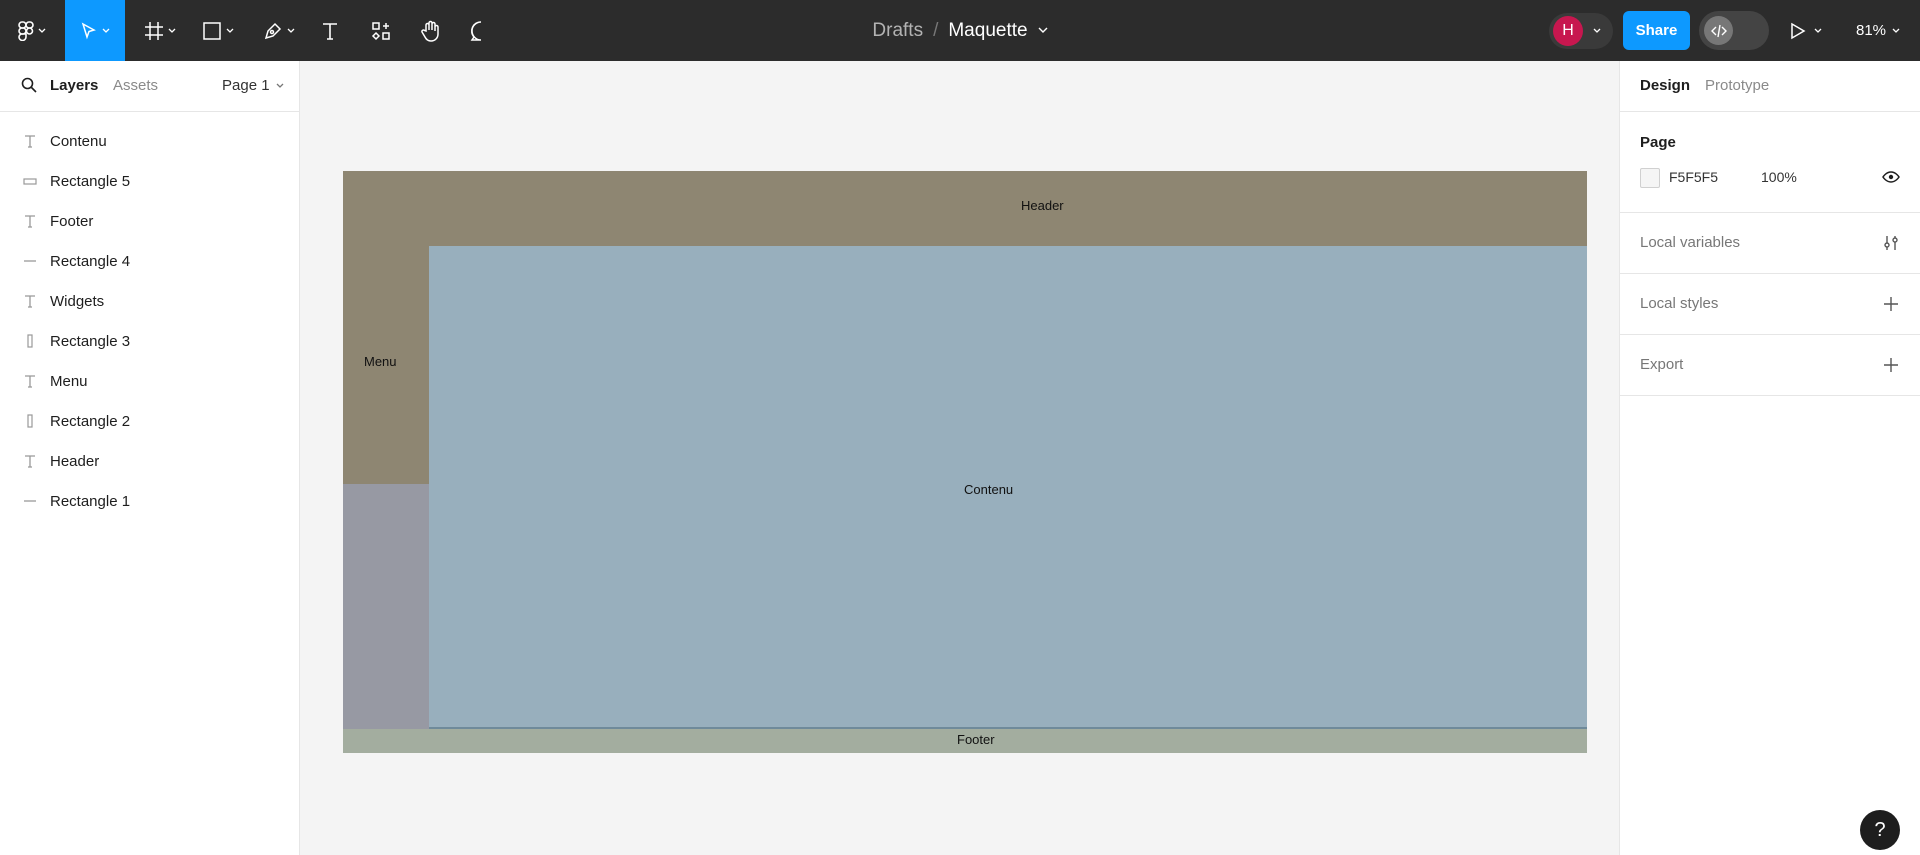 This screenshot has height=855, width=1920. Describe the element at coordinates (988, 489) in the screenshot. I see `content-text: Contenu` at that location.